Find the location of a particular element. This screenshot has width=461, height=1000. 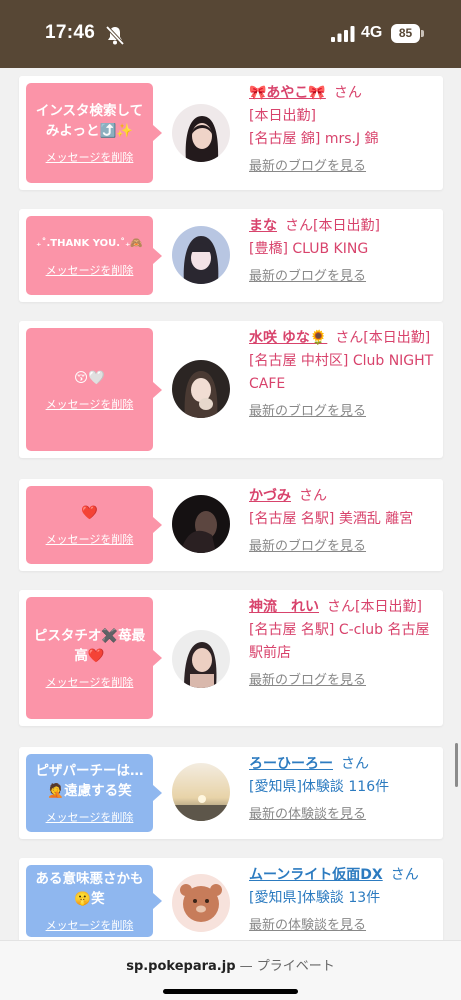

status-time: 17:46 is located at coordinates (70, 32).